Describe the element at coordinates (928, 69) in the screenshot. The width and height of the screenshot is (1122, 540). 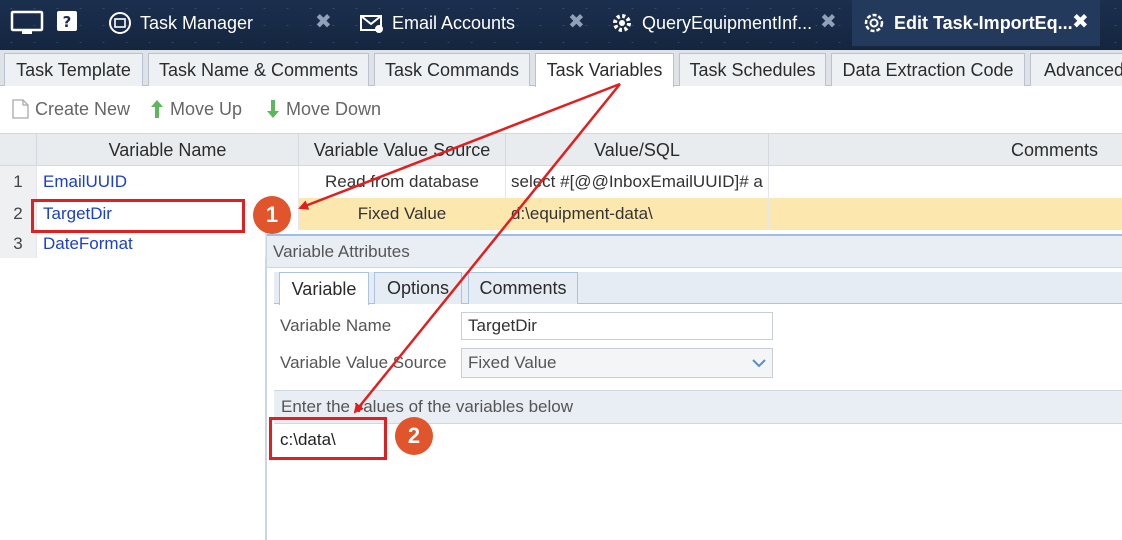
I see `tab-data-extraction-code: Data Extraction Code` at that location.